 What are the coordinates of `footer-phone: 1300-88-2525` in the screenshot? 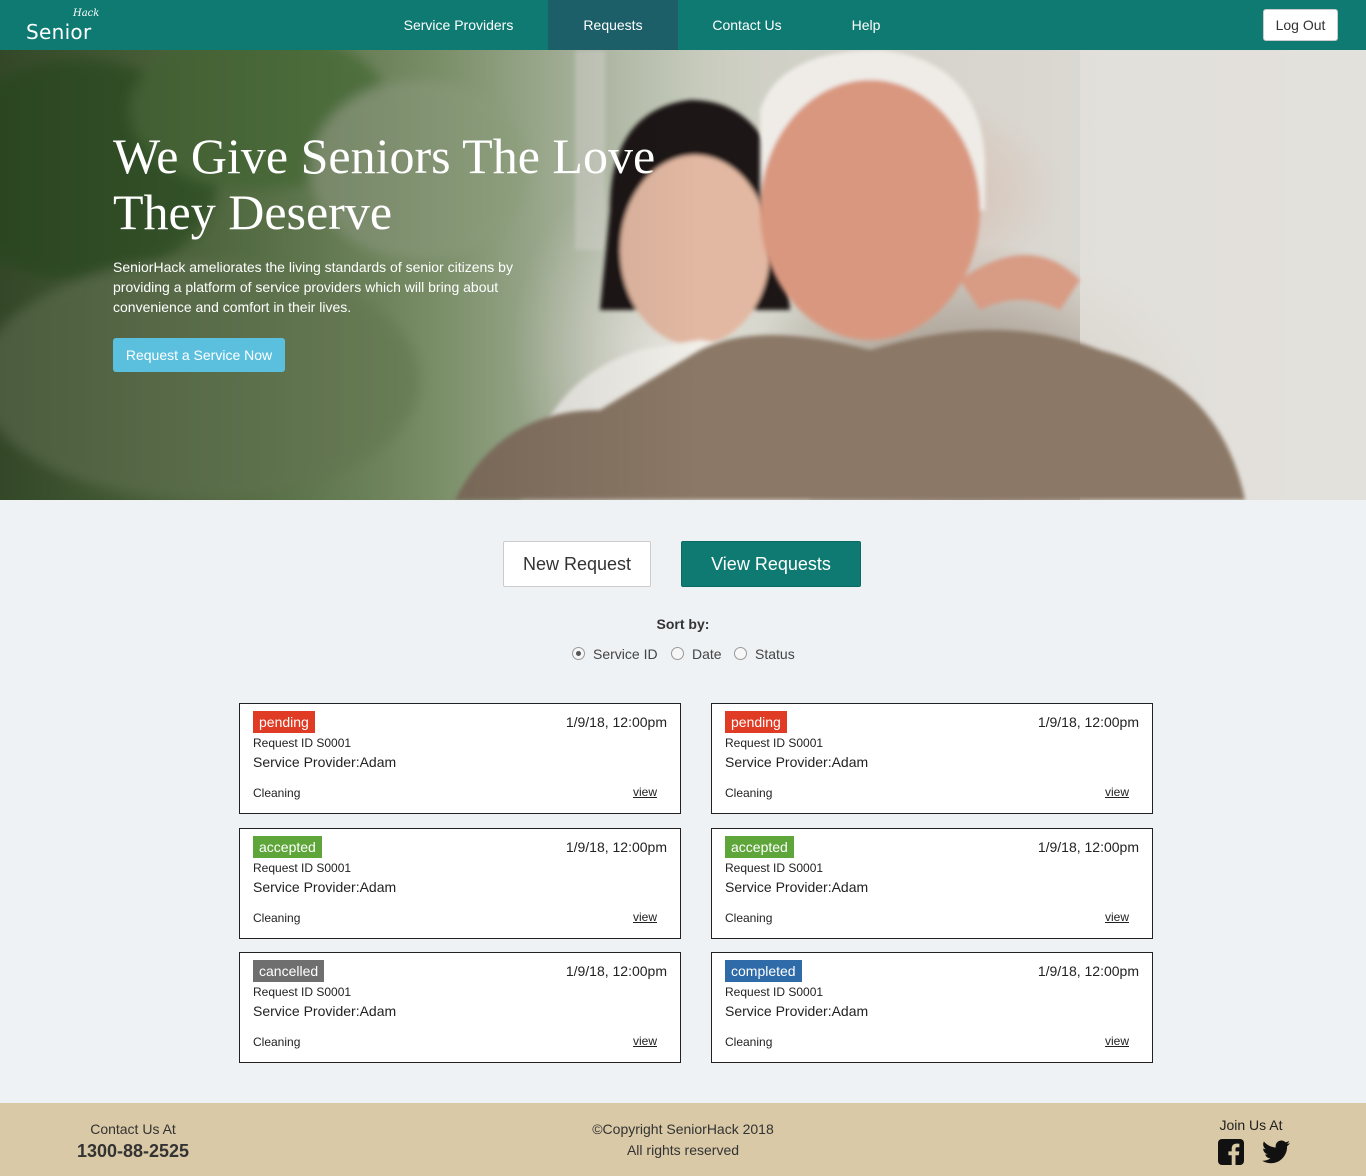 It's located at (133, 1151).